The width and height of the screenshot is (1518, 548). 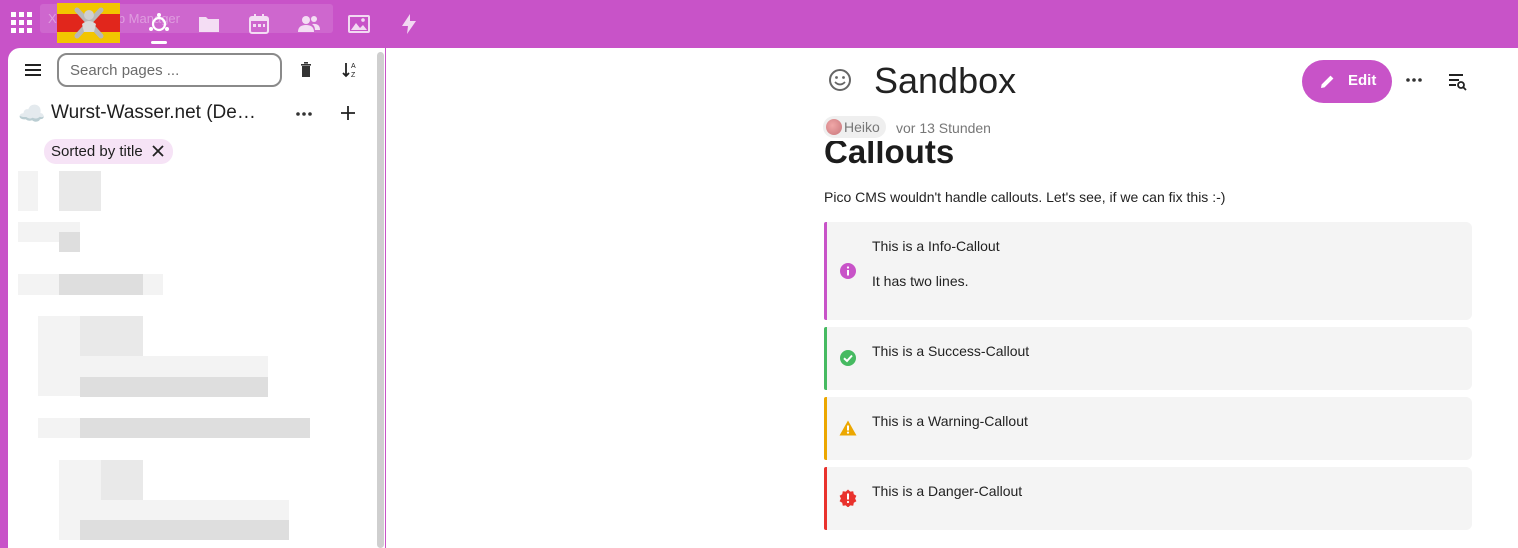 I want to click on collectives-icon, so click(x=159, y=24).